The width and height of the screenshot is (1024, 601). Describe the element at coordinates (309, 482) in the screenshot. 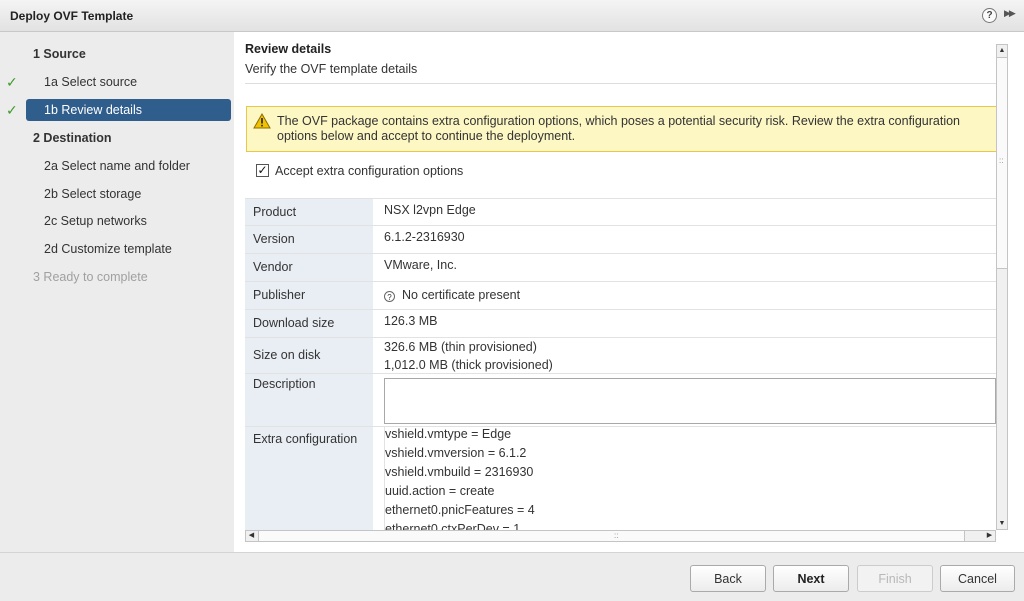

I see `row-key: Extra configuration` at that location.